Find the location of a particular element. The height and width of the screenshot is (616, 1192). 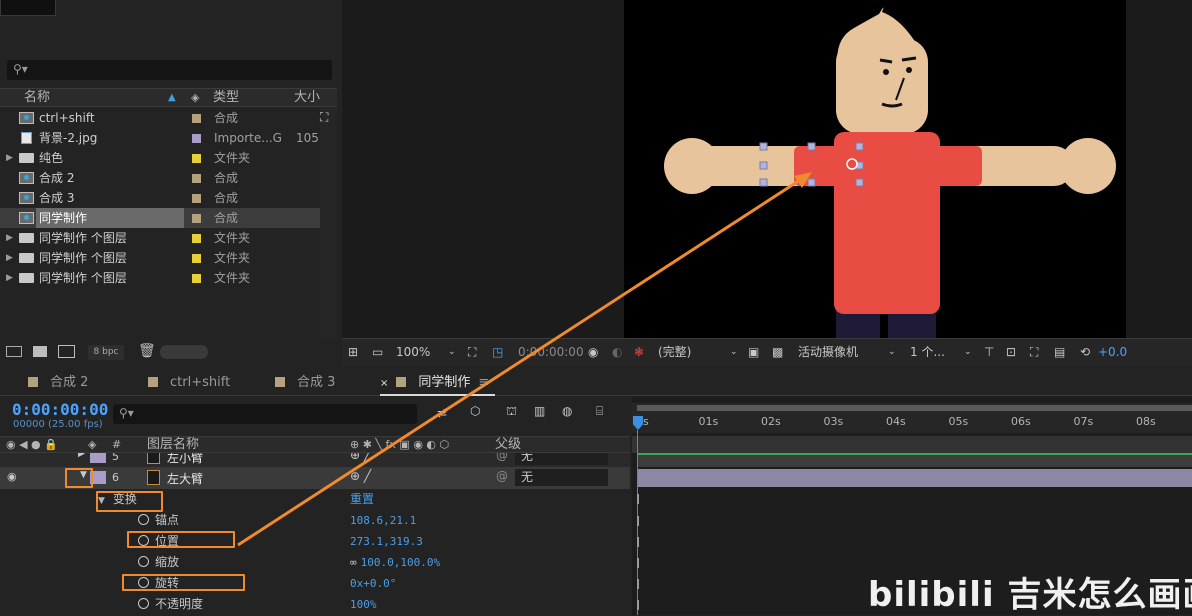

watermark: bilibili 吉米怎么画画 is located at coordinates (1030, 595).